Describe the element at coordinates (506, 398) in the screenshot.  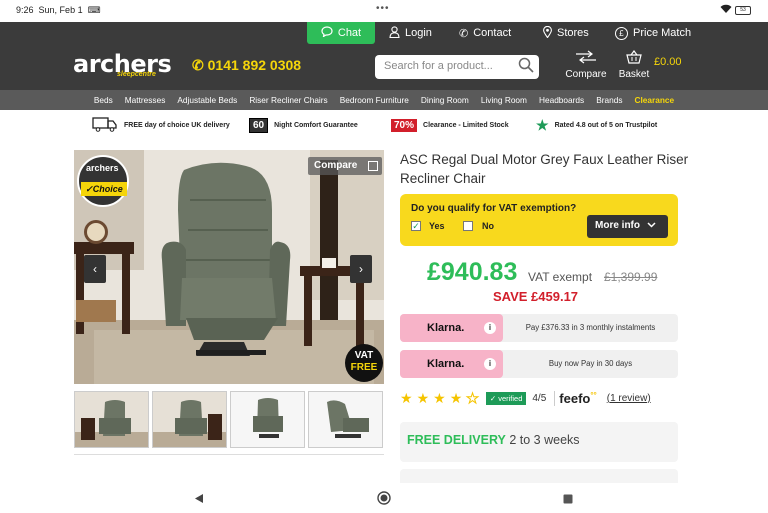
I see `verified-badge: ✓ verified` at that location.